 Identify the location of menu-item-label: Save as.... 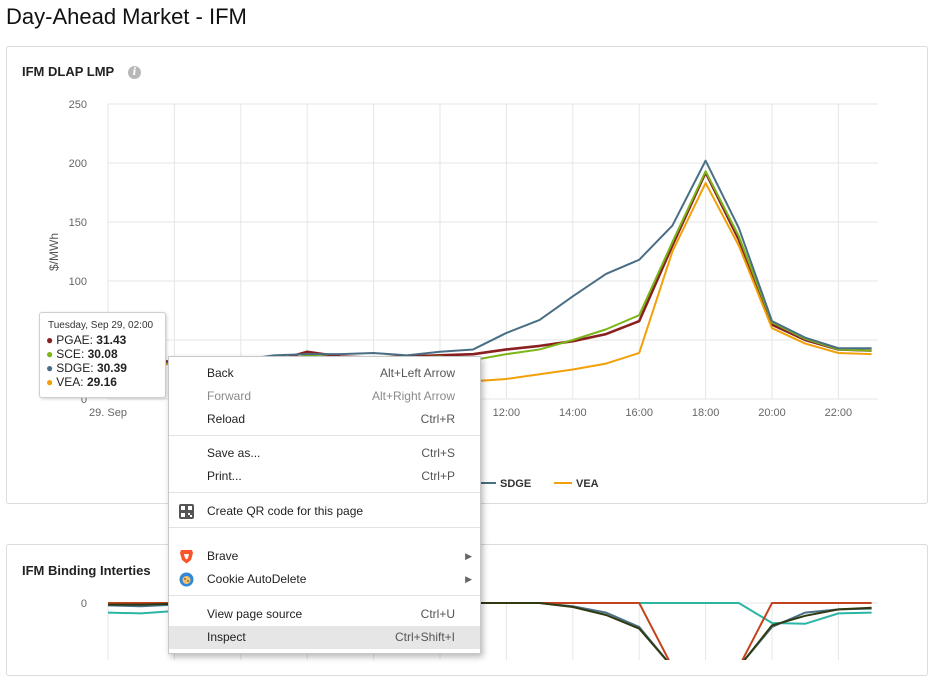
(234, 453).